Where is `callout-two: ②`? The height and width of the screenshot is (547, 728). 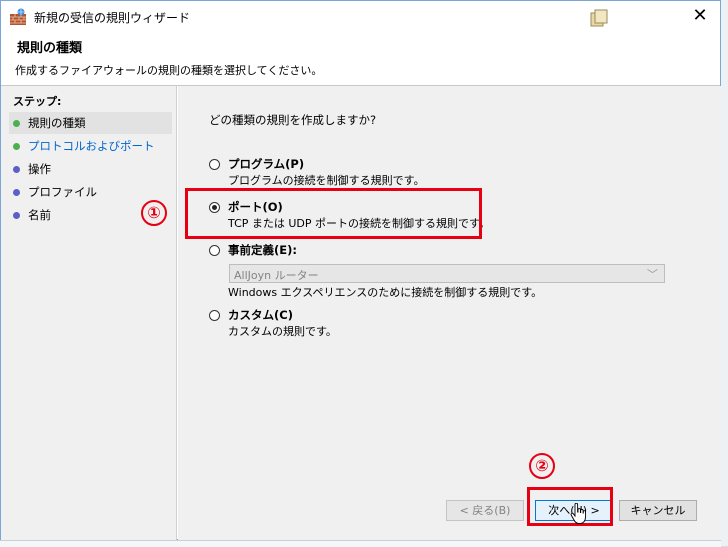 callout-two: ② is located at coordinates (542, 466).